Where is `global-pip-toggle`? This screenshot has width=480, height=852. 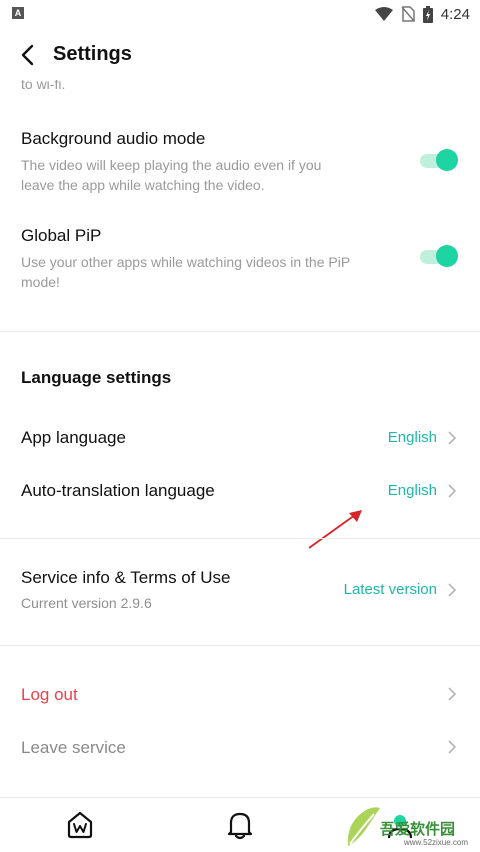
global-pip-toggle is located at coordinates (439, 256).